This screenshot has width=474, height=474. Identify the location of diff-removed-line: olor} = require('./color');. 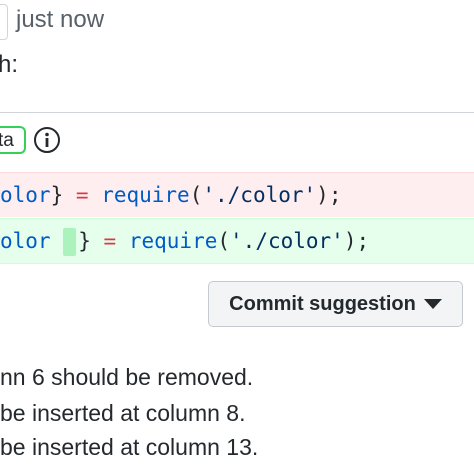
(237, 194).